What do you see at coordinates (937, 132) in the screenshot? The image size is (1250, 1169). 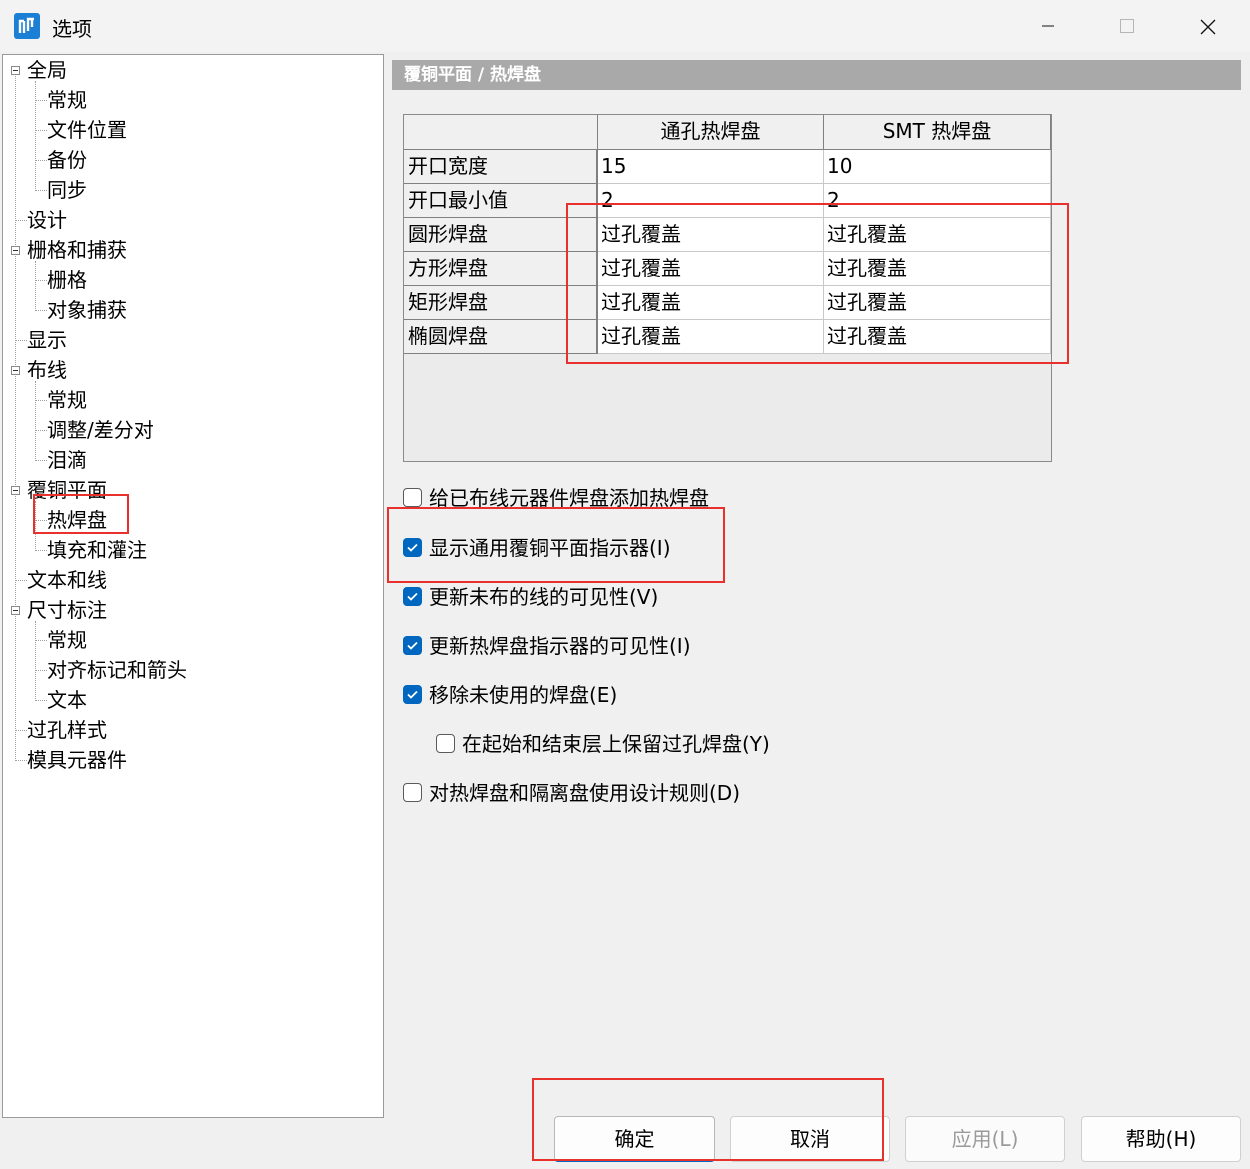 I see `column-header-smt: SMT 热焊盘` at bounding box center [937, 132].